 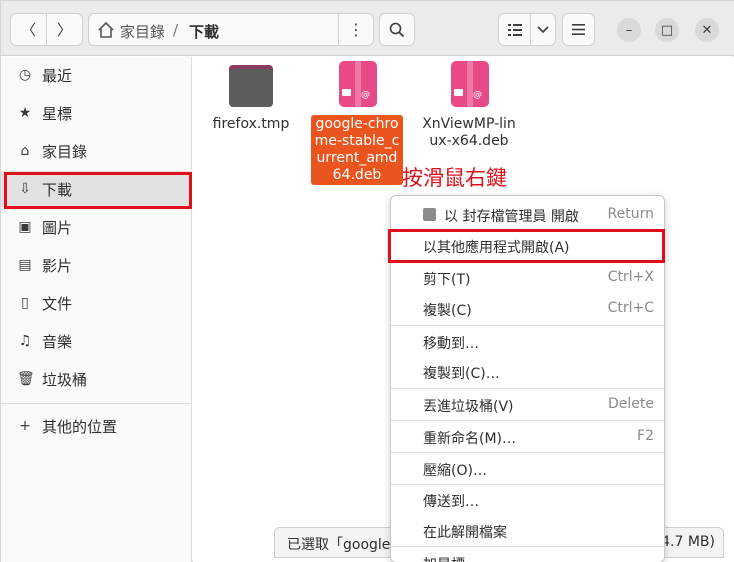 I want to click on menu-item-shortcut: Ctrl+X, so click(x=630, y=277).